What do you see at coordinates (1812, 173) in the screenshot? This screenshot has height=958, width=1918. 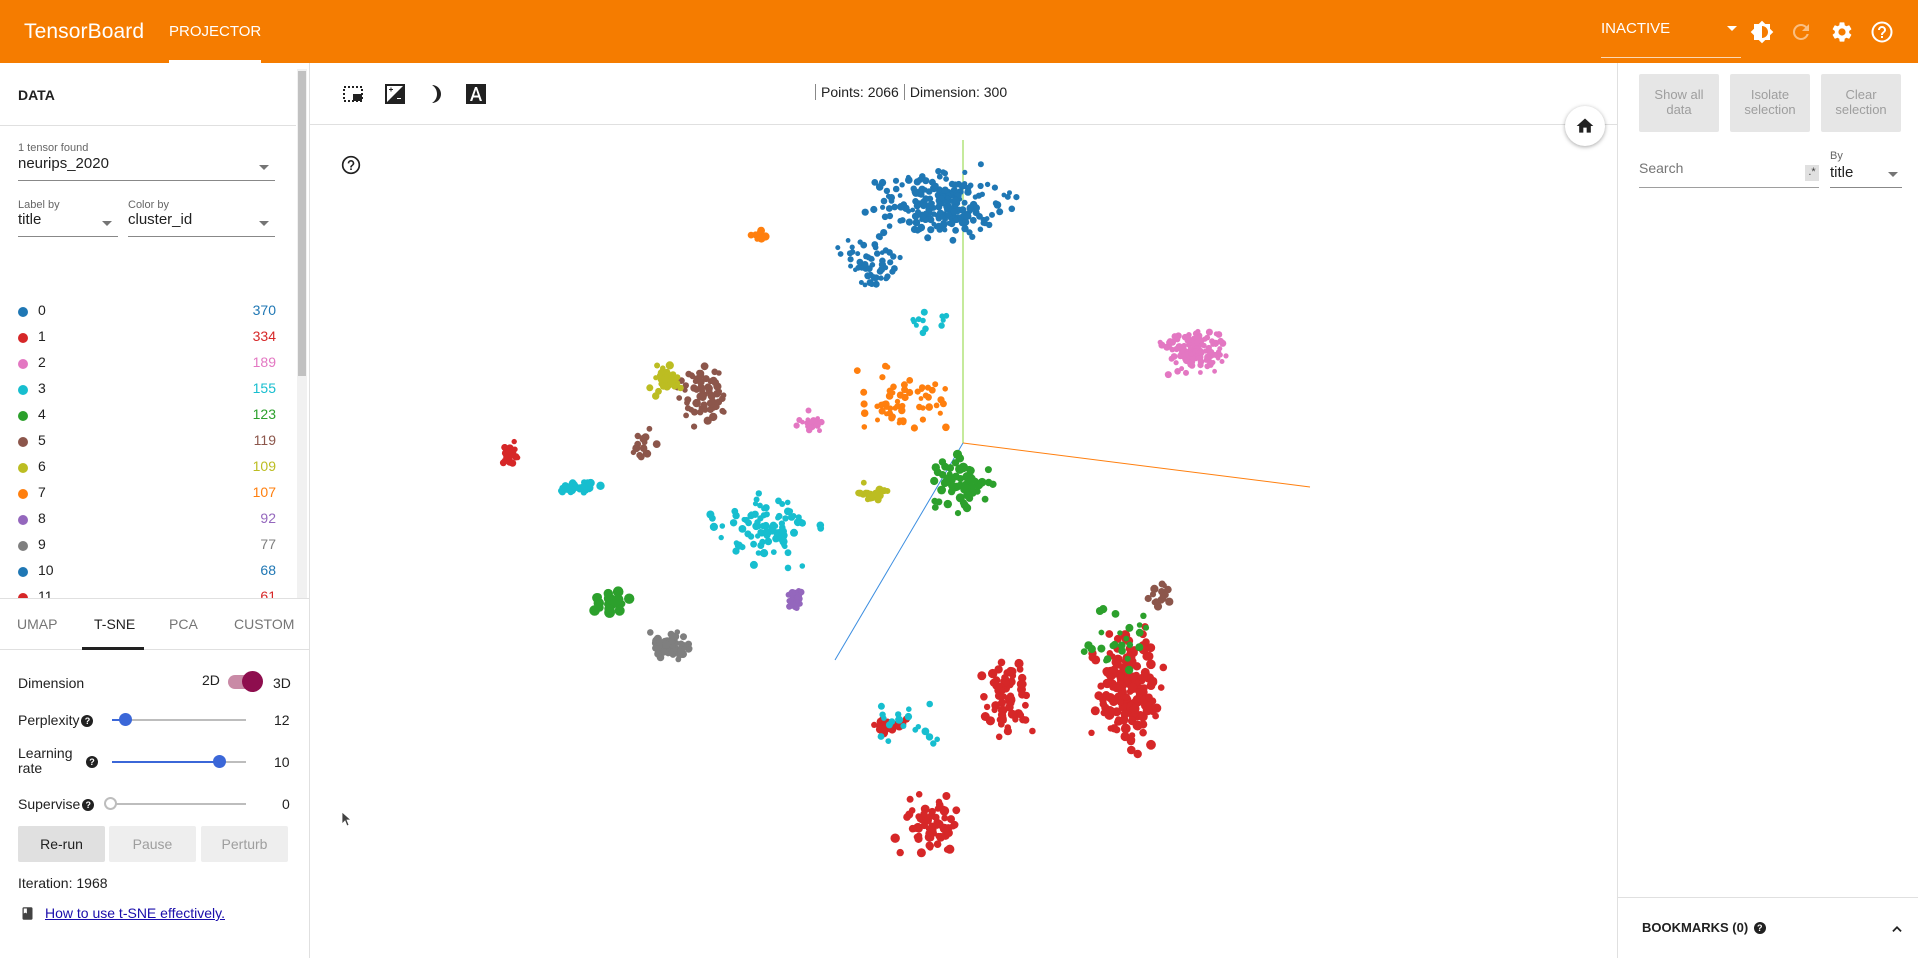 I see `regex-toggle-icon: .*` at bounding box center [1812, 173].